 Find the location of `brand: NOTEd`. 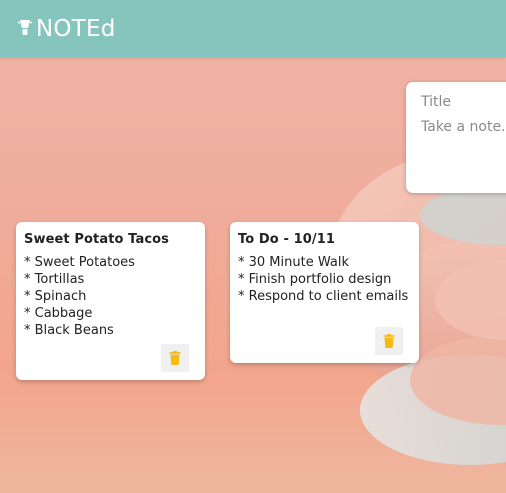

brand: NOTEd is located at coordinates (66, 29).